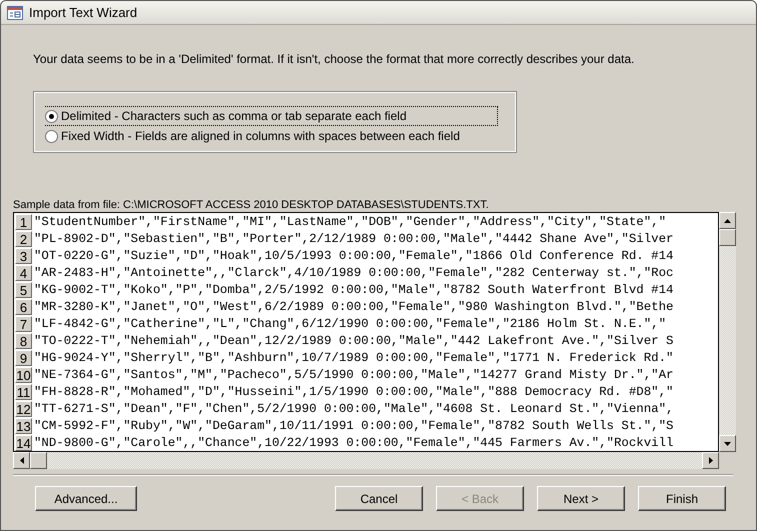  I want to click on row-number: 3, so click(23, 256).